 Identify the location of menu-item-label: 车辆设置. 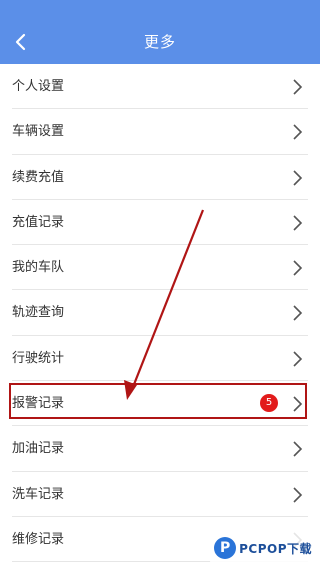
(38, 132).